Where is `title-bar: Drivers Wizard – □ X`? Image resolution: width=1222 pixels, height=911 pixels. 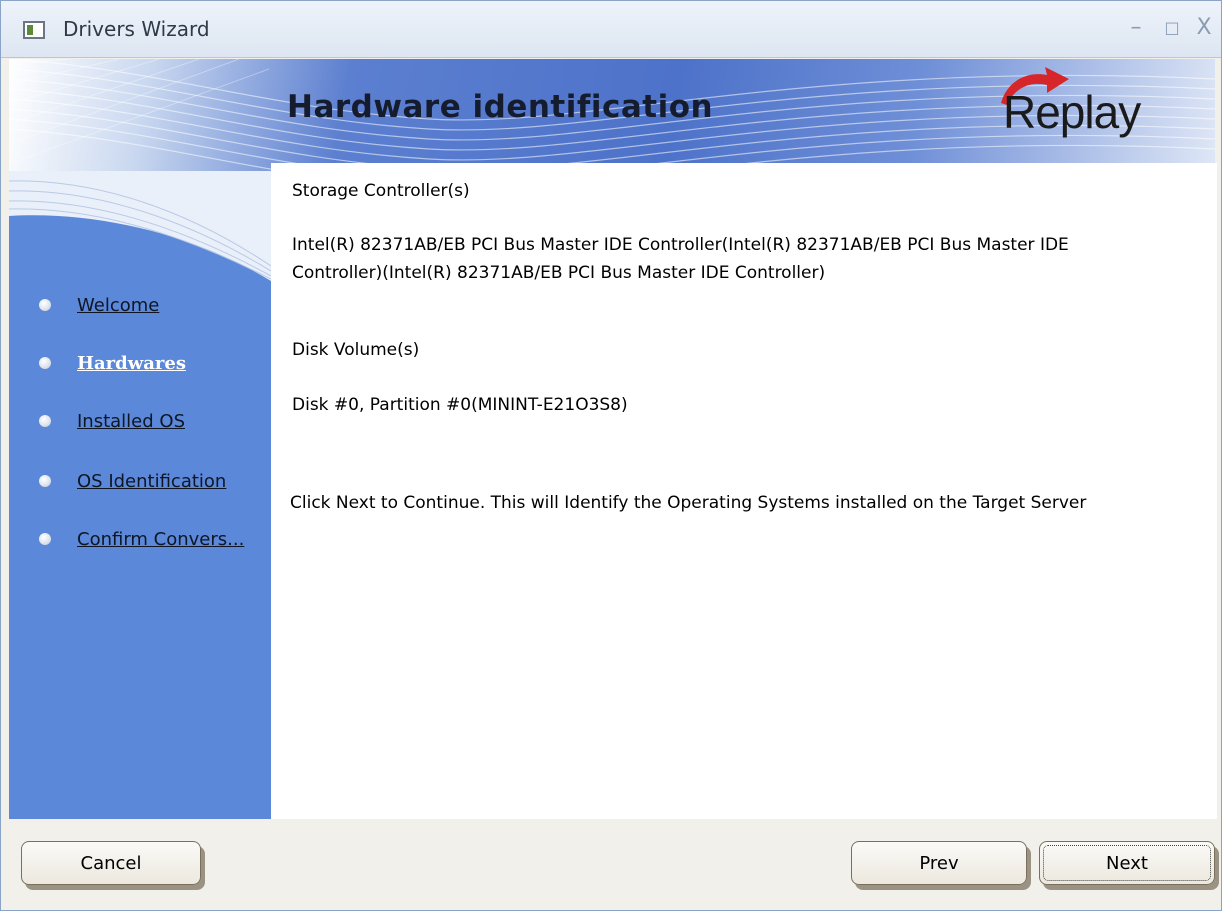
title-bar: Drivers Wizard – □ X is located at coordinates (611, 29).